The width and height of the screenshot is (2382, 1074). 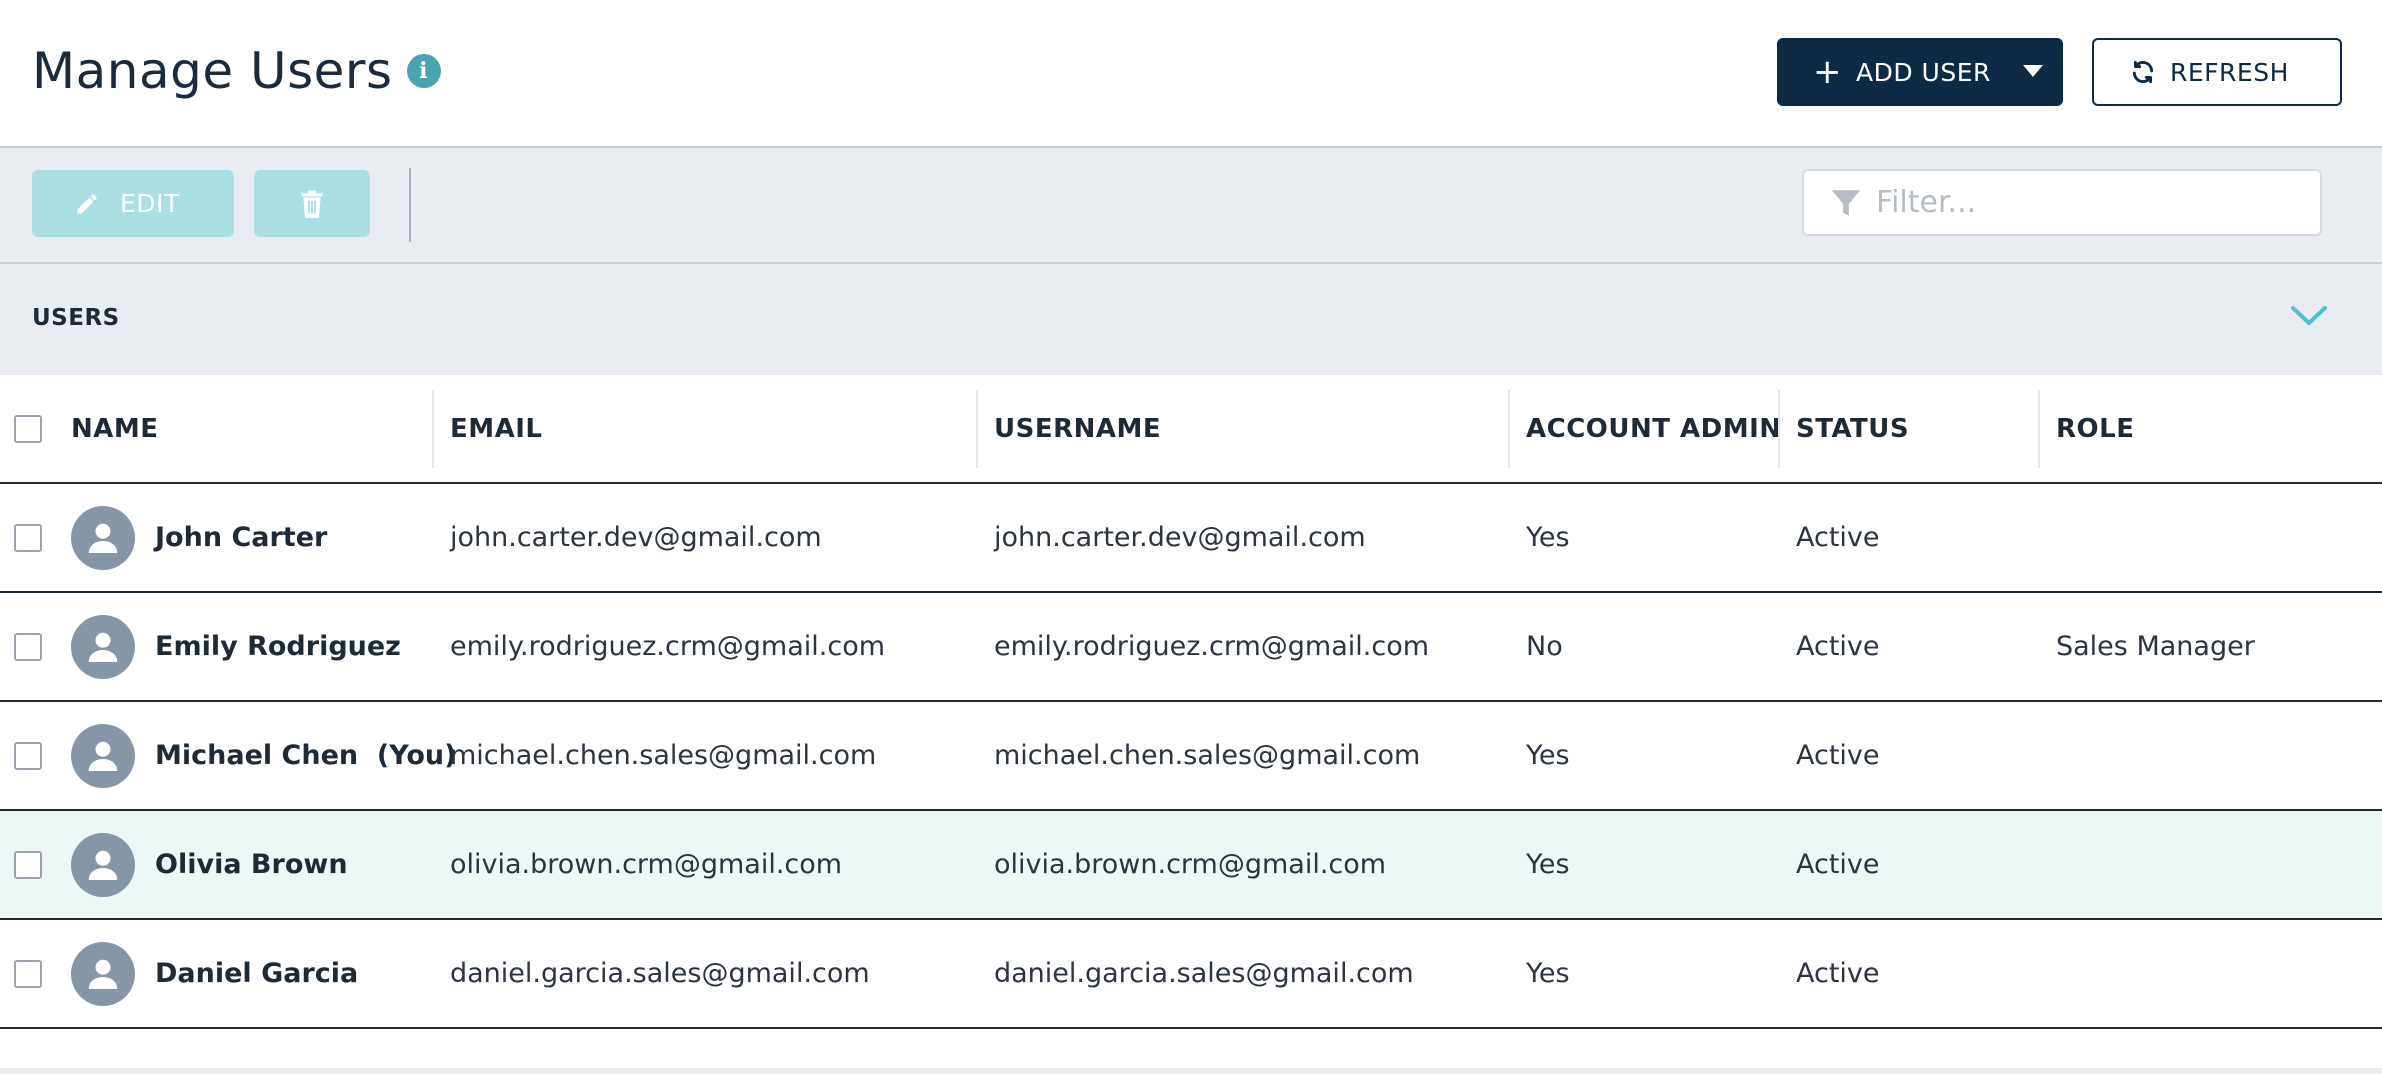 I want to click on info-icon: i, so click(x=423, y=71).